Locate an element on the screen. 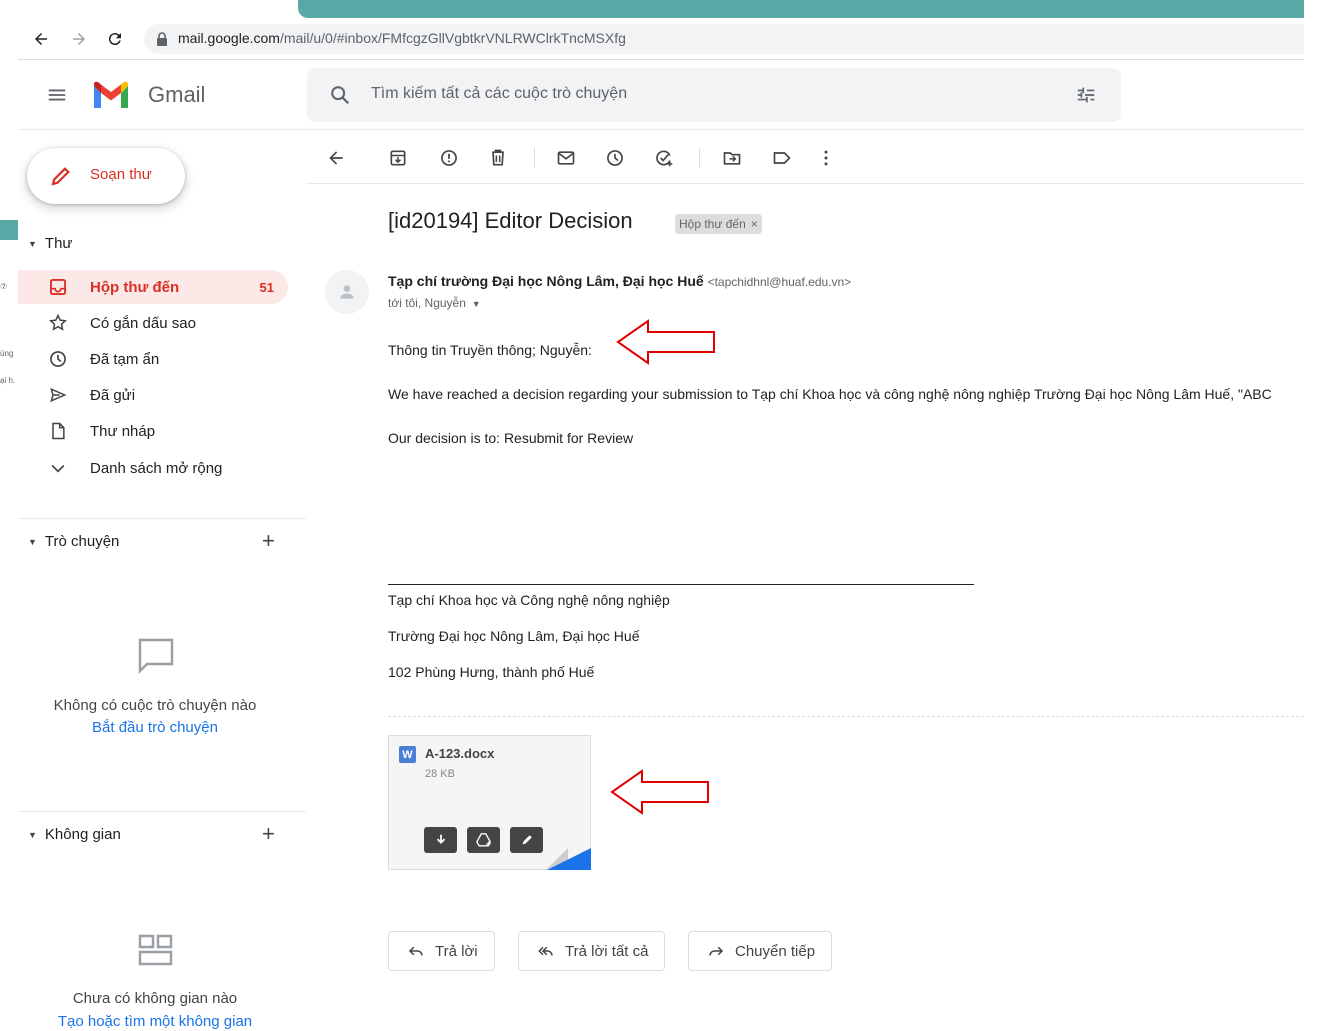 This screenshot has width=1319, height=1031. compose-button: Soạn thư is located at coordinates (106, 176).